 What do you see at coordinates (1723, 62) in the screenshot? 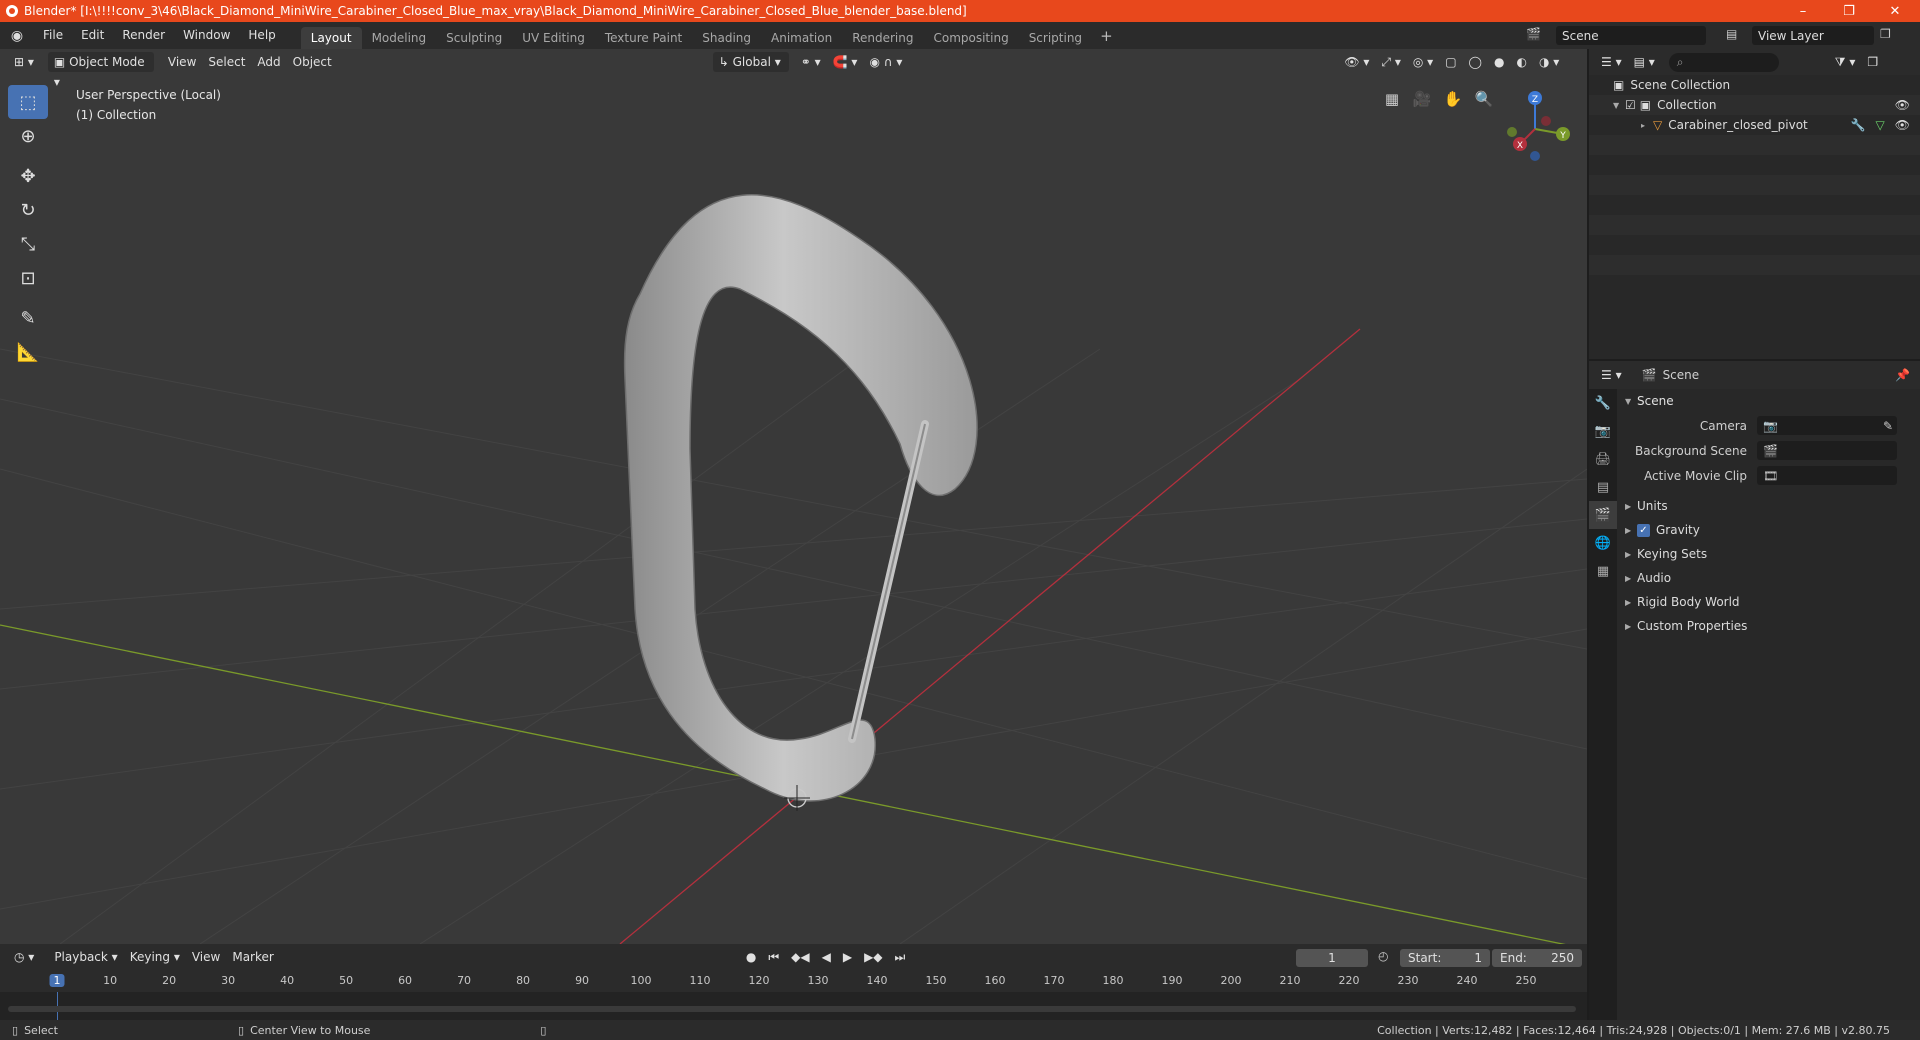
I see `outliner-search-input: ⌕` at bounding box center [1723, 62].